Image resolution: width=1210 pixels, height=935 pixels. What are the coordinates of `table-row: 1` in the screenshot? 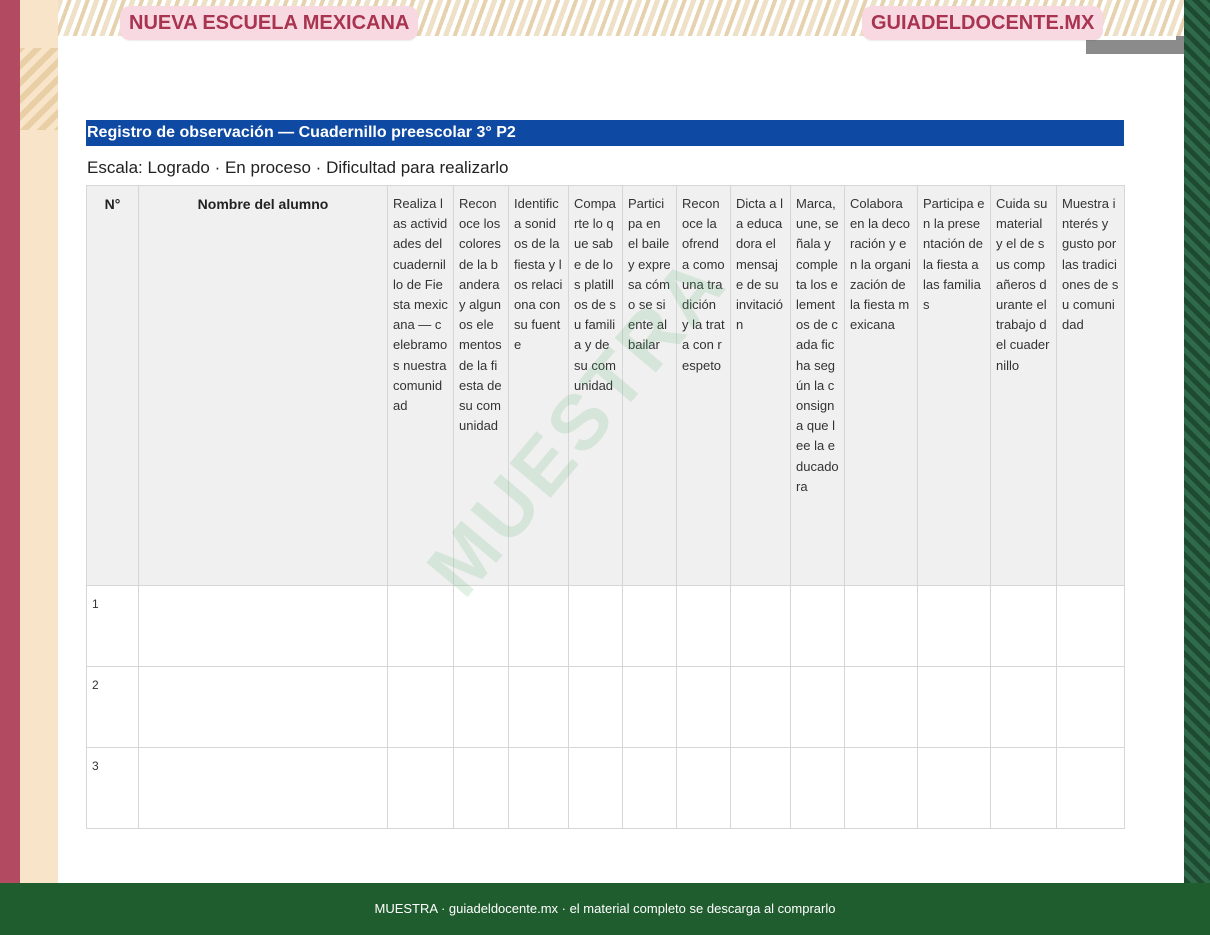 It's located at (605, 626).